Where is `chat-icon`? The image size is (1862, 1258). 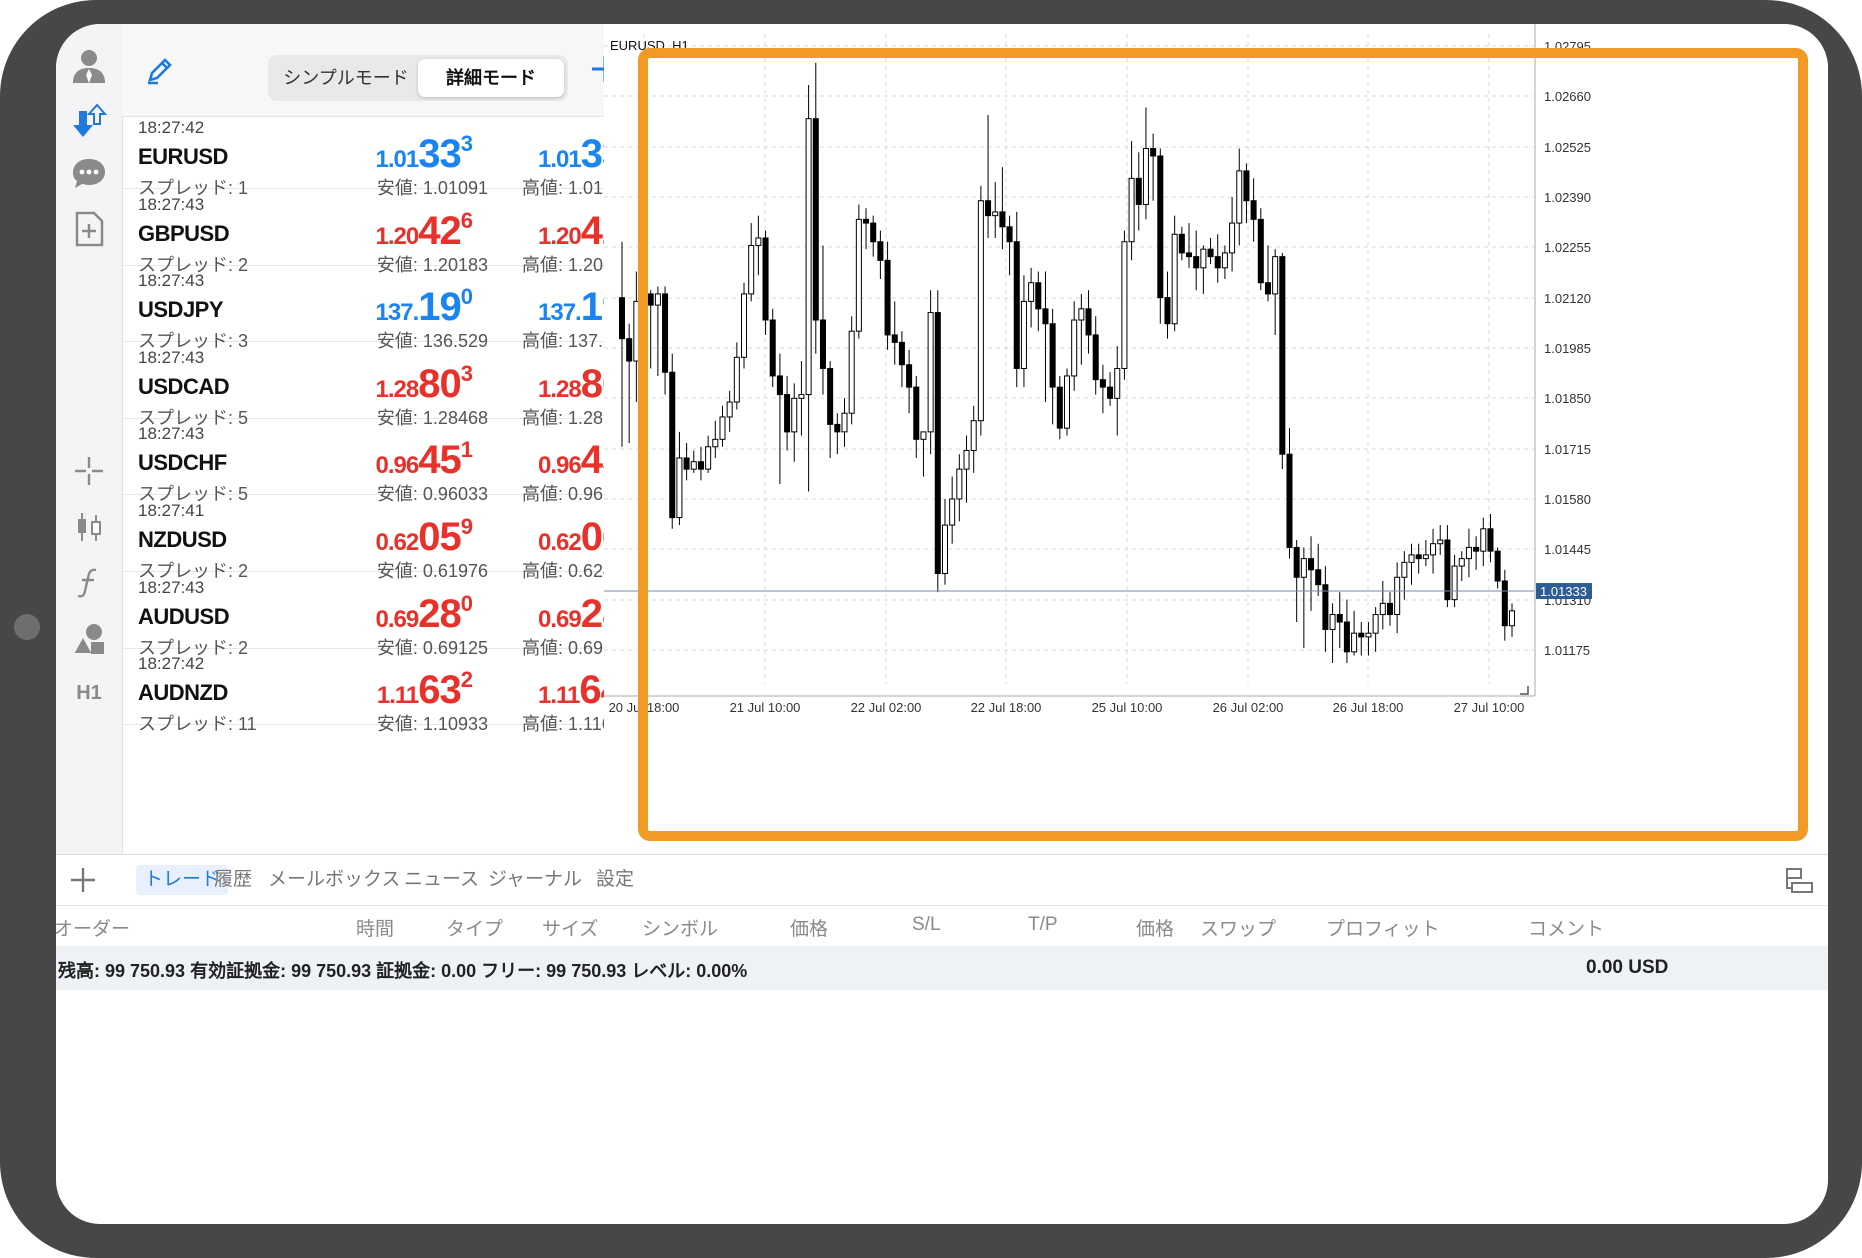 chat-icon is located at coordinates (89, 173).